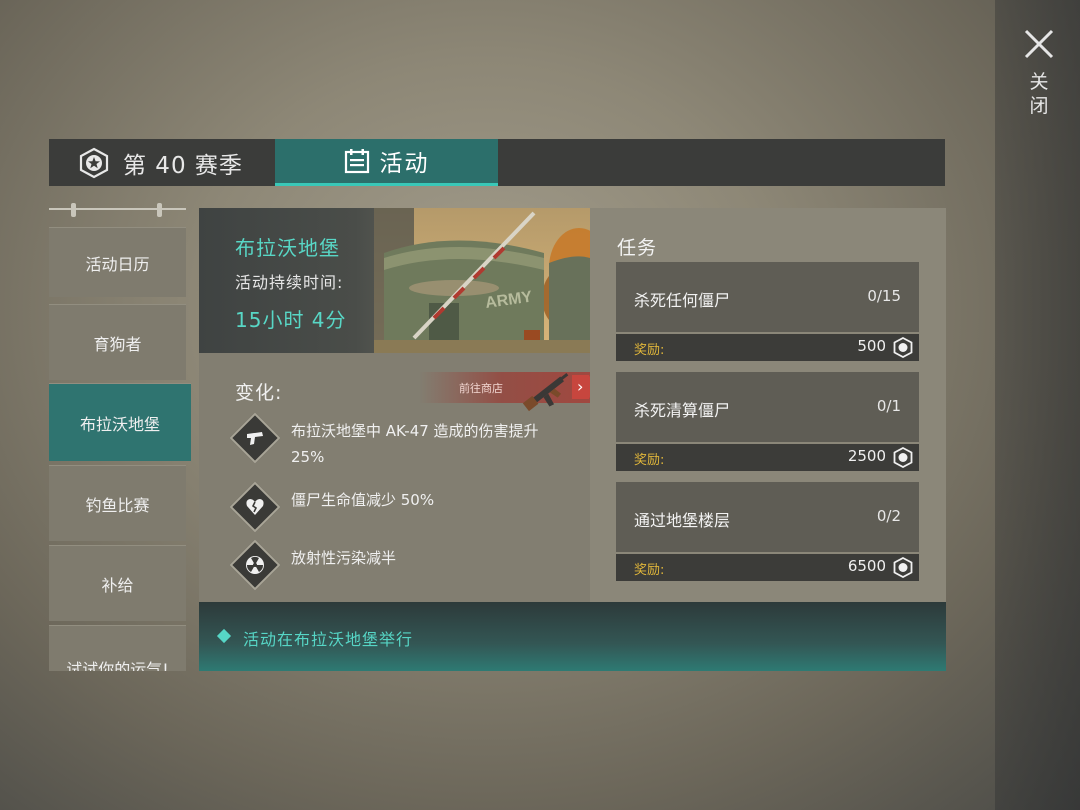 This screenshot has height=810, width=1080. Describe the element at coordinates (767, 457) in the screenshot. I see `task-reward-row: 奖励: 2500` at that location.